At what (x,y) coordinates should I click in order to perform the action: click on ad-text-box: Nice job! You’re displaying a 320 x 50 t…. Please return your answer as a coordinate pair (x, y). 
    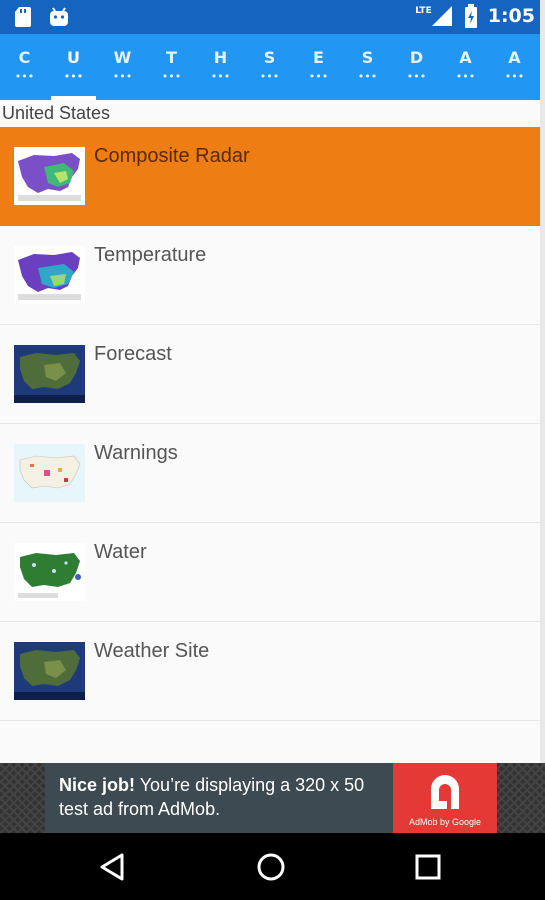
    Looking at the image, I should click on (219, 798).